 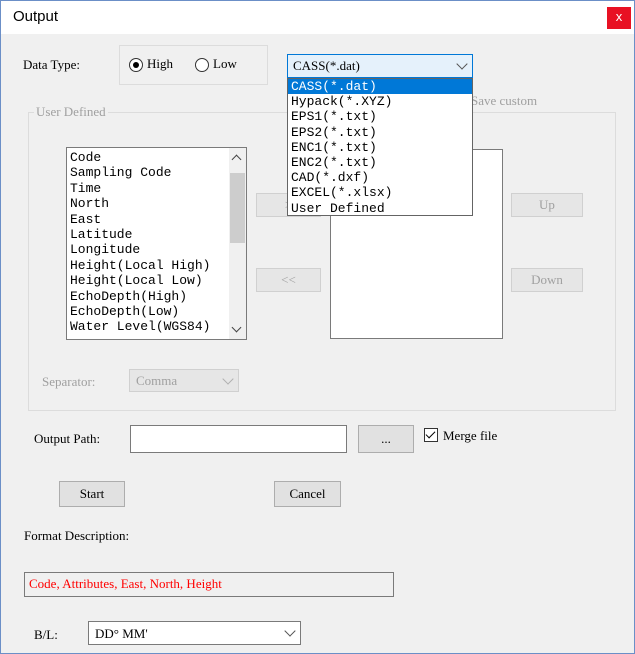 I want to click on list-item: North, so click(x=158, y=203).